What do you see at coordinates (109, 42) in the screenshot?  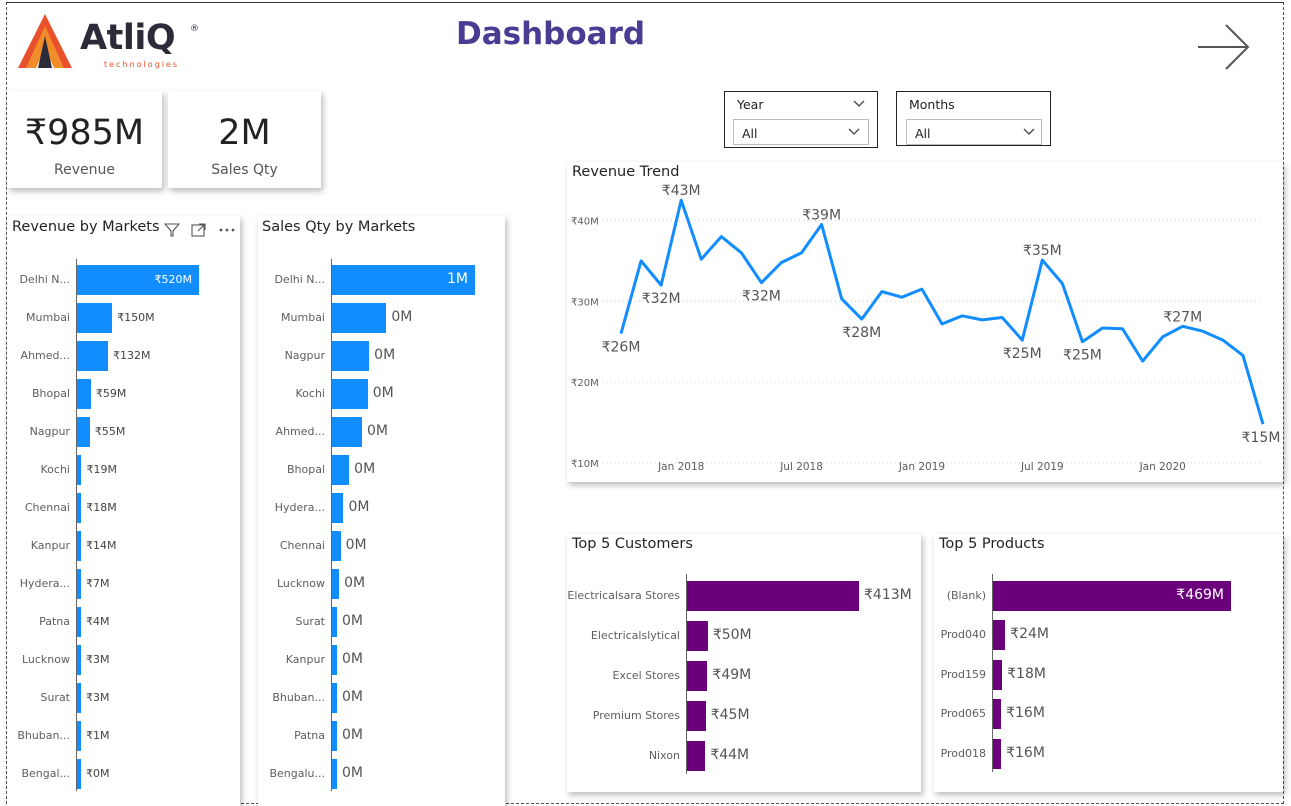 I see `atliq-logo: AtliQ ® technologies` at bounding box center [109, 42].